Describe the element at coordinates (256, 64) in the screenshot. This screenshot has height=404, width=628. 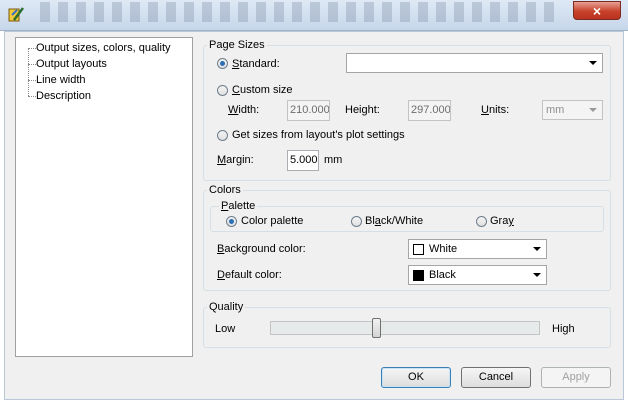
I see `standard-label: Standard:` at that location.